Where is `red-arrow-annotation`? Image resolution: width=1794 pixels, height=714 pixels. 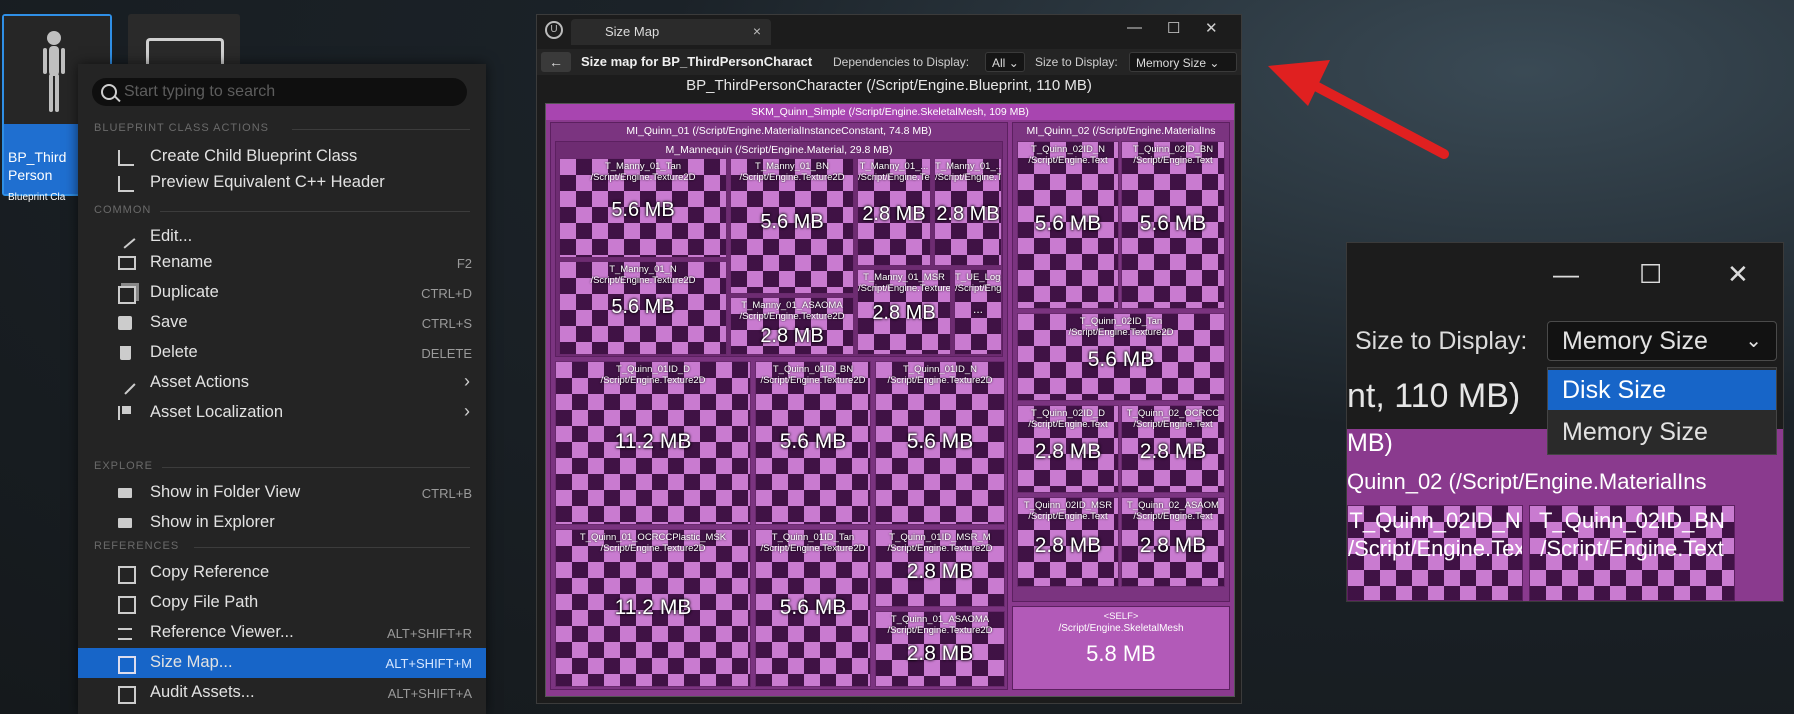
red-arrow-annotation is located at coordinates (1358, 109).